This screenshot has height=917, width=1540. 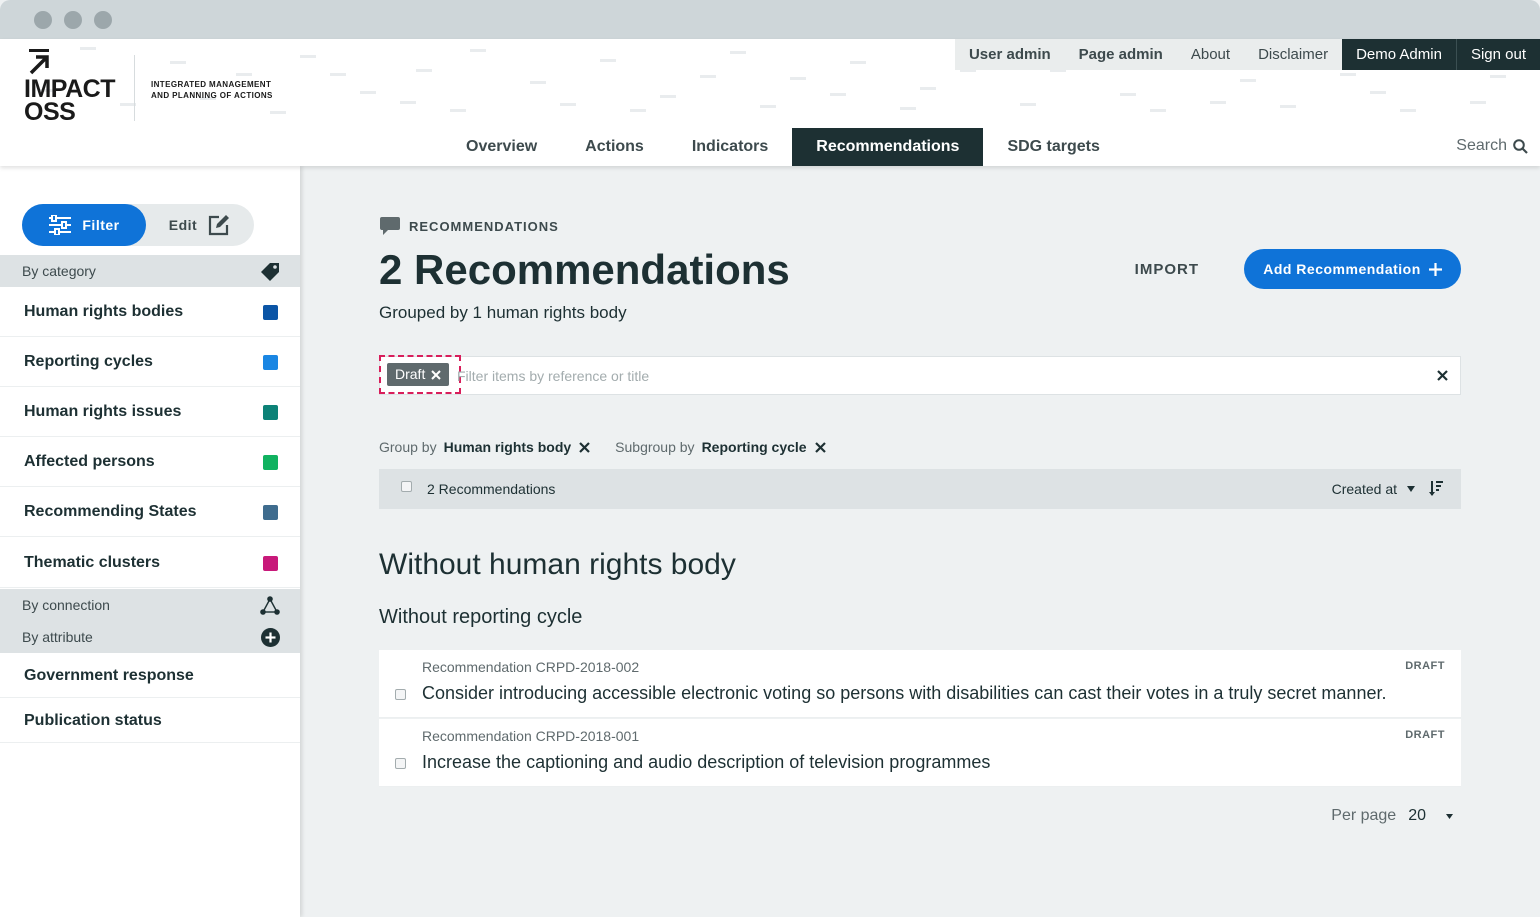 What do you see at coordinates (436, 374) in the screenshot?
I see `remove-filter-icon` at bounding box center [436, 374].